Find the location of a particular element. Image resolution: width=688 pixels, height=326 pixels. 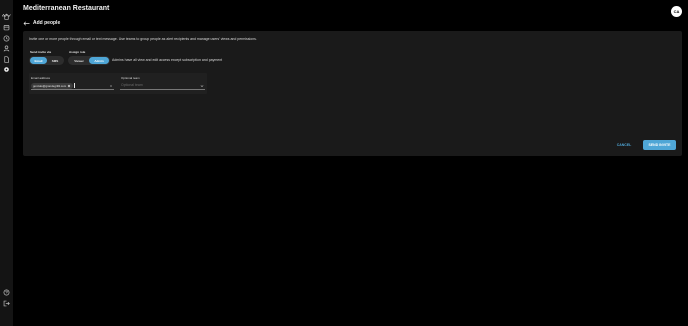

team-select: Optional team is located at coordinates (162, 86).